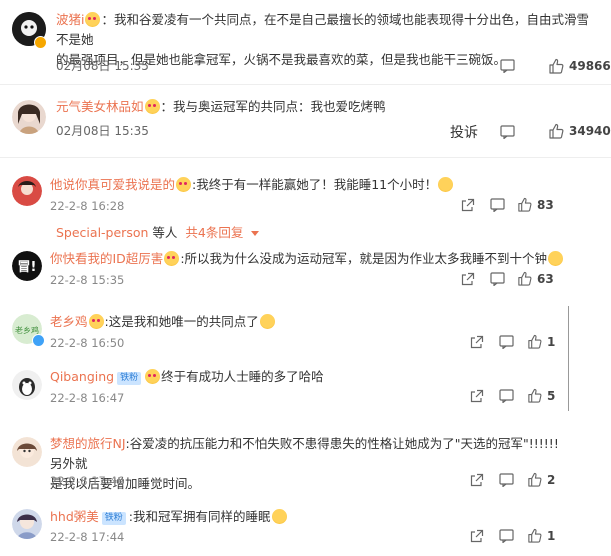 Image resolution: width=611 pixels, height=556 pixels. What do you see at coordinates (169, 517) in the screenshot?
I see `reply-text: hhd粥美 铁粉:我和冠军拥有同样的睡眠` at bounding box center [169, 517].